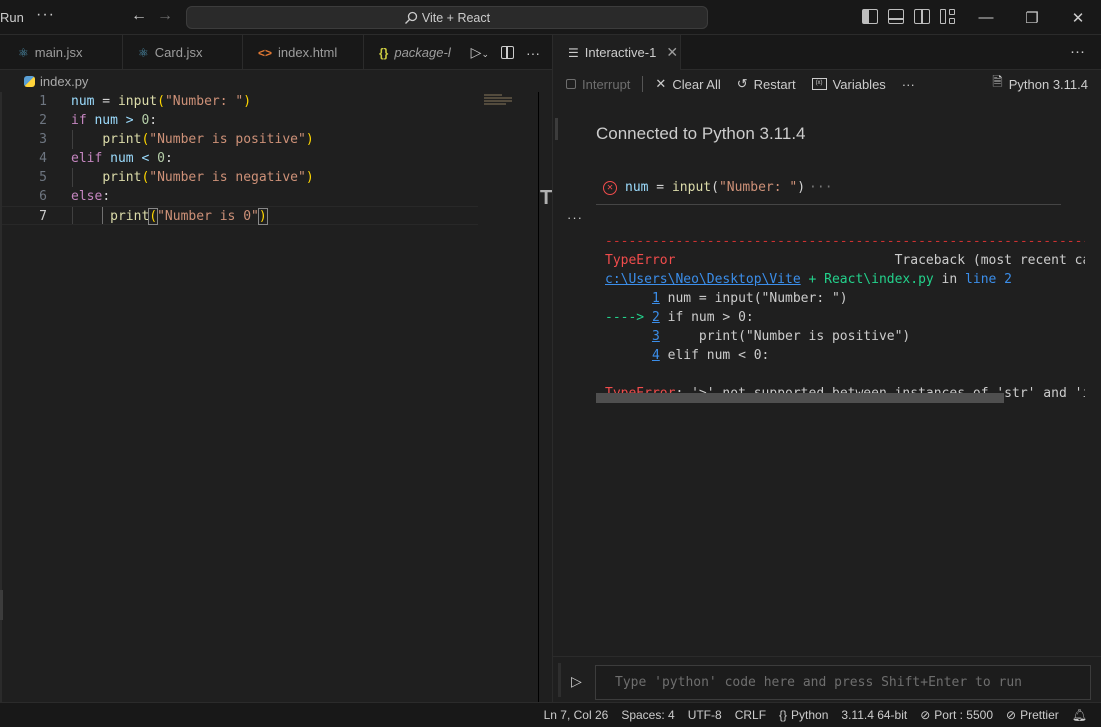 Image resolution: width=1101 pixels, height=727 pixels. Describe the element at coordinates (989, 279) in the screenshot. I see `line-ref: line 2` at that location.